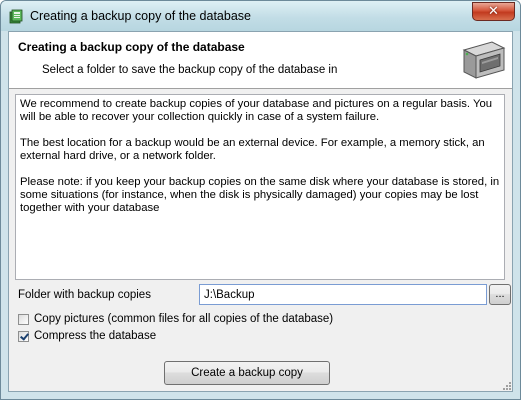  I want to click on compress-label: Compress the database, so click(95, 336).